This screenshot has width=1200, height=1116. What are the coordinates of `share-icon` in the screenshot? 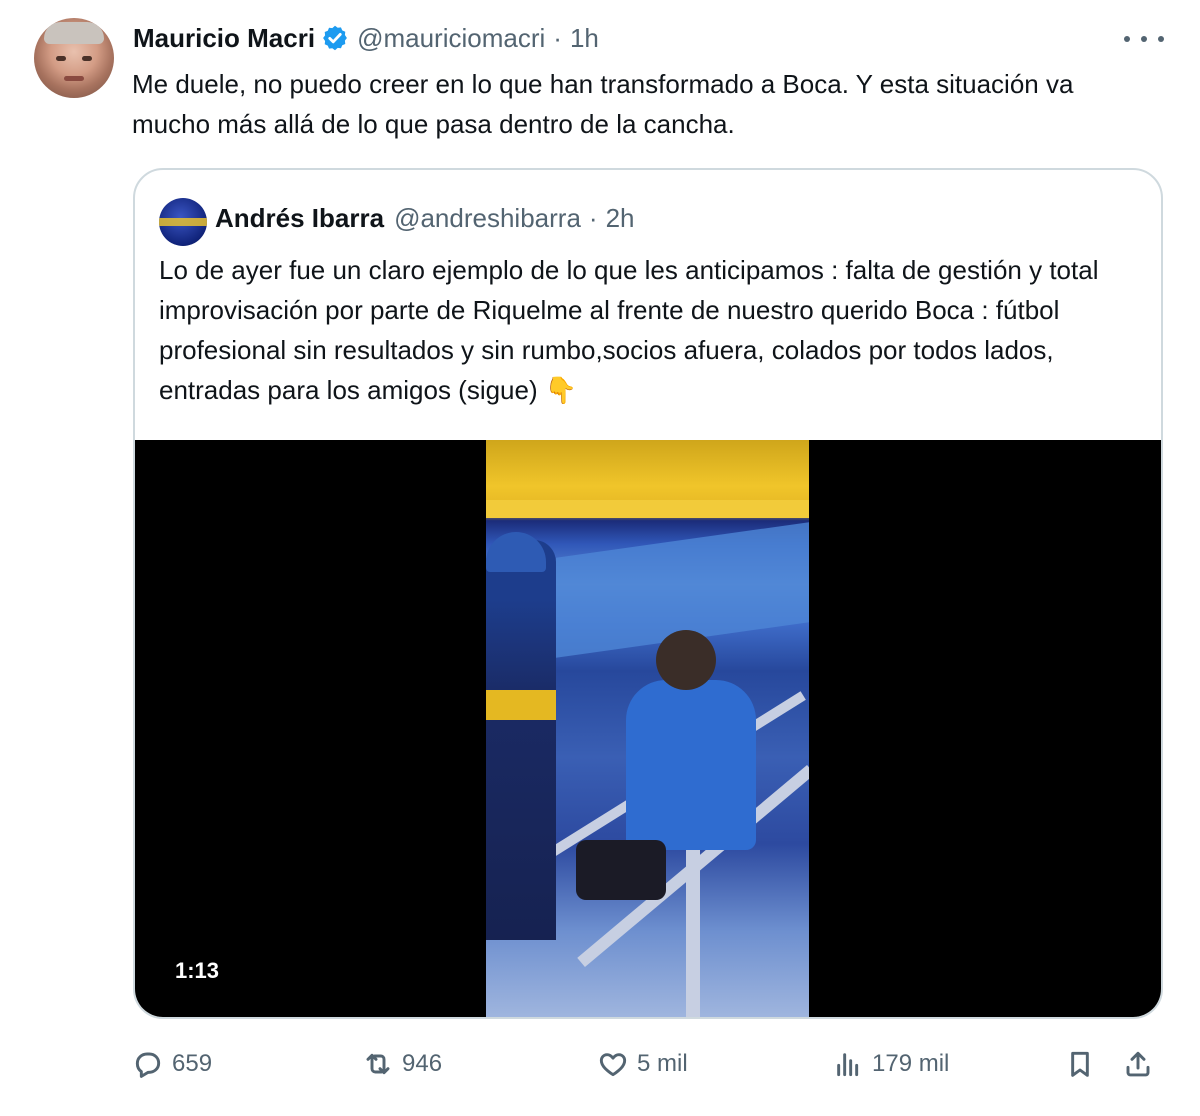 It's located at (1138, 1064).